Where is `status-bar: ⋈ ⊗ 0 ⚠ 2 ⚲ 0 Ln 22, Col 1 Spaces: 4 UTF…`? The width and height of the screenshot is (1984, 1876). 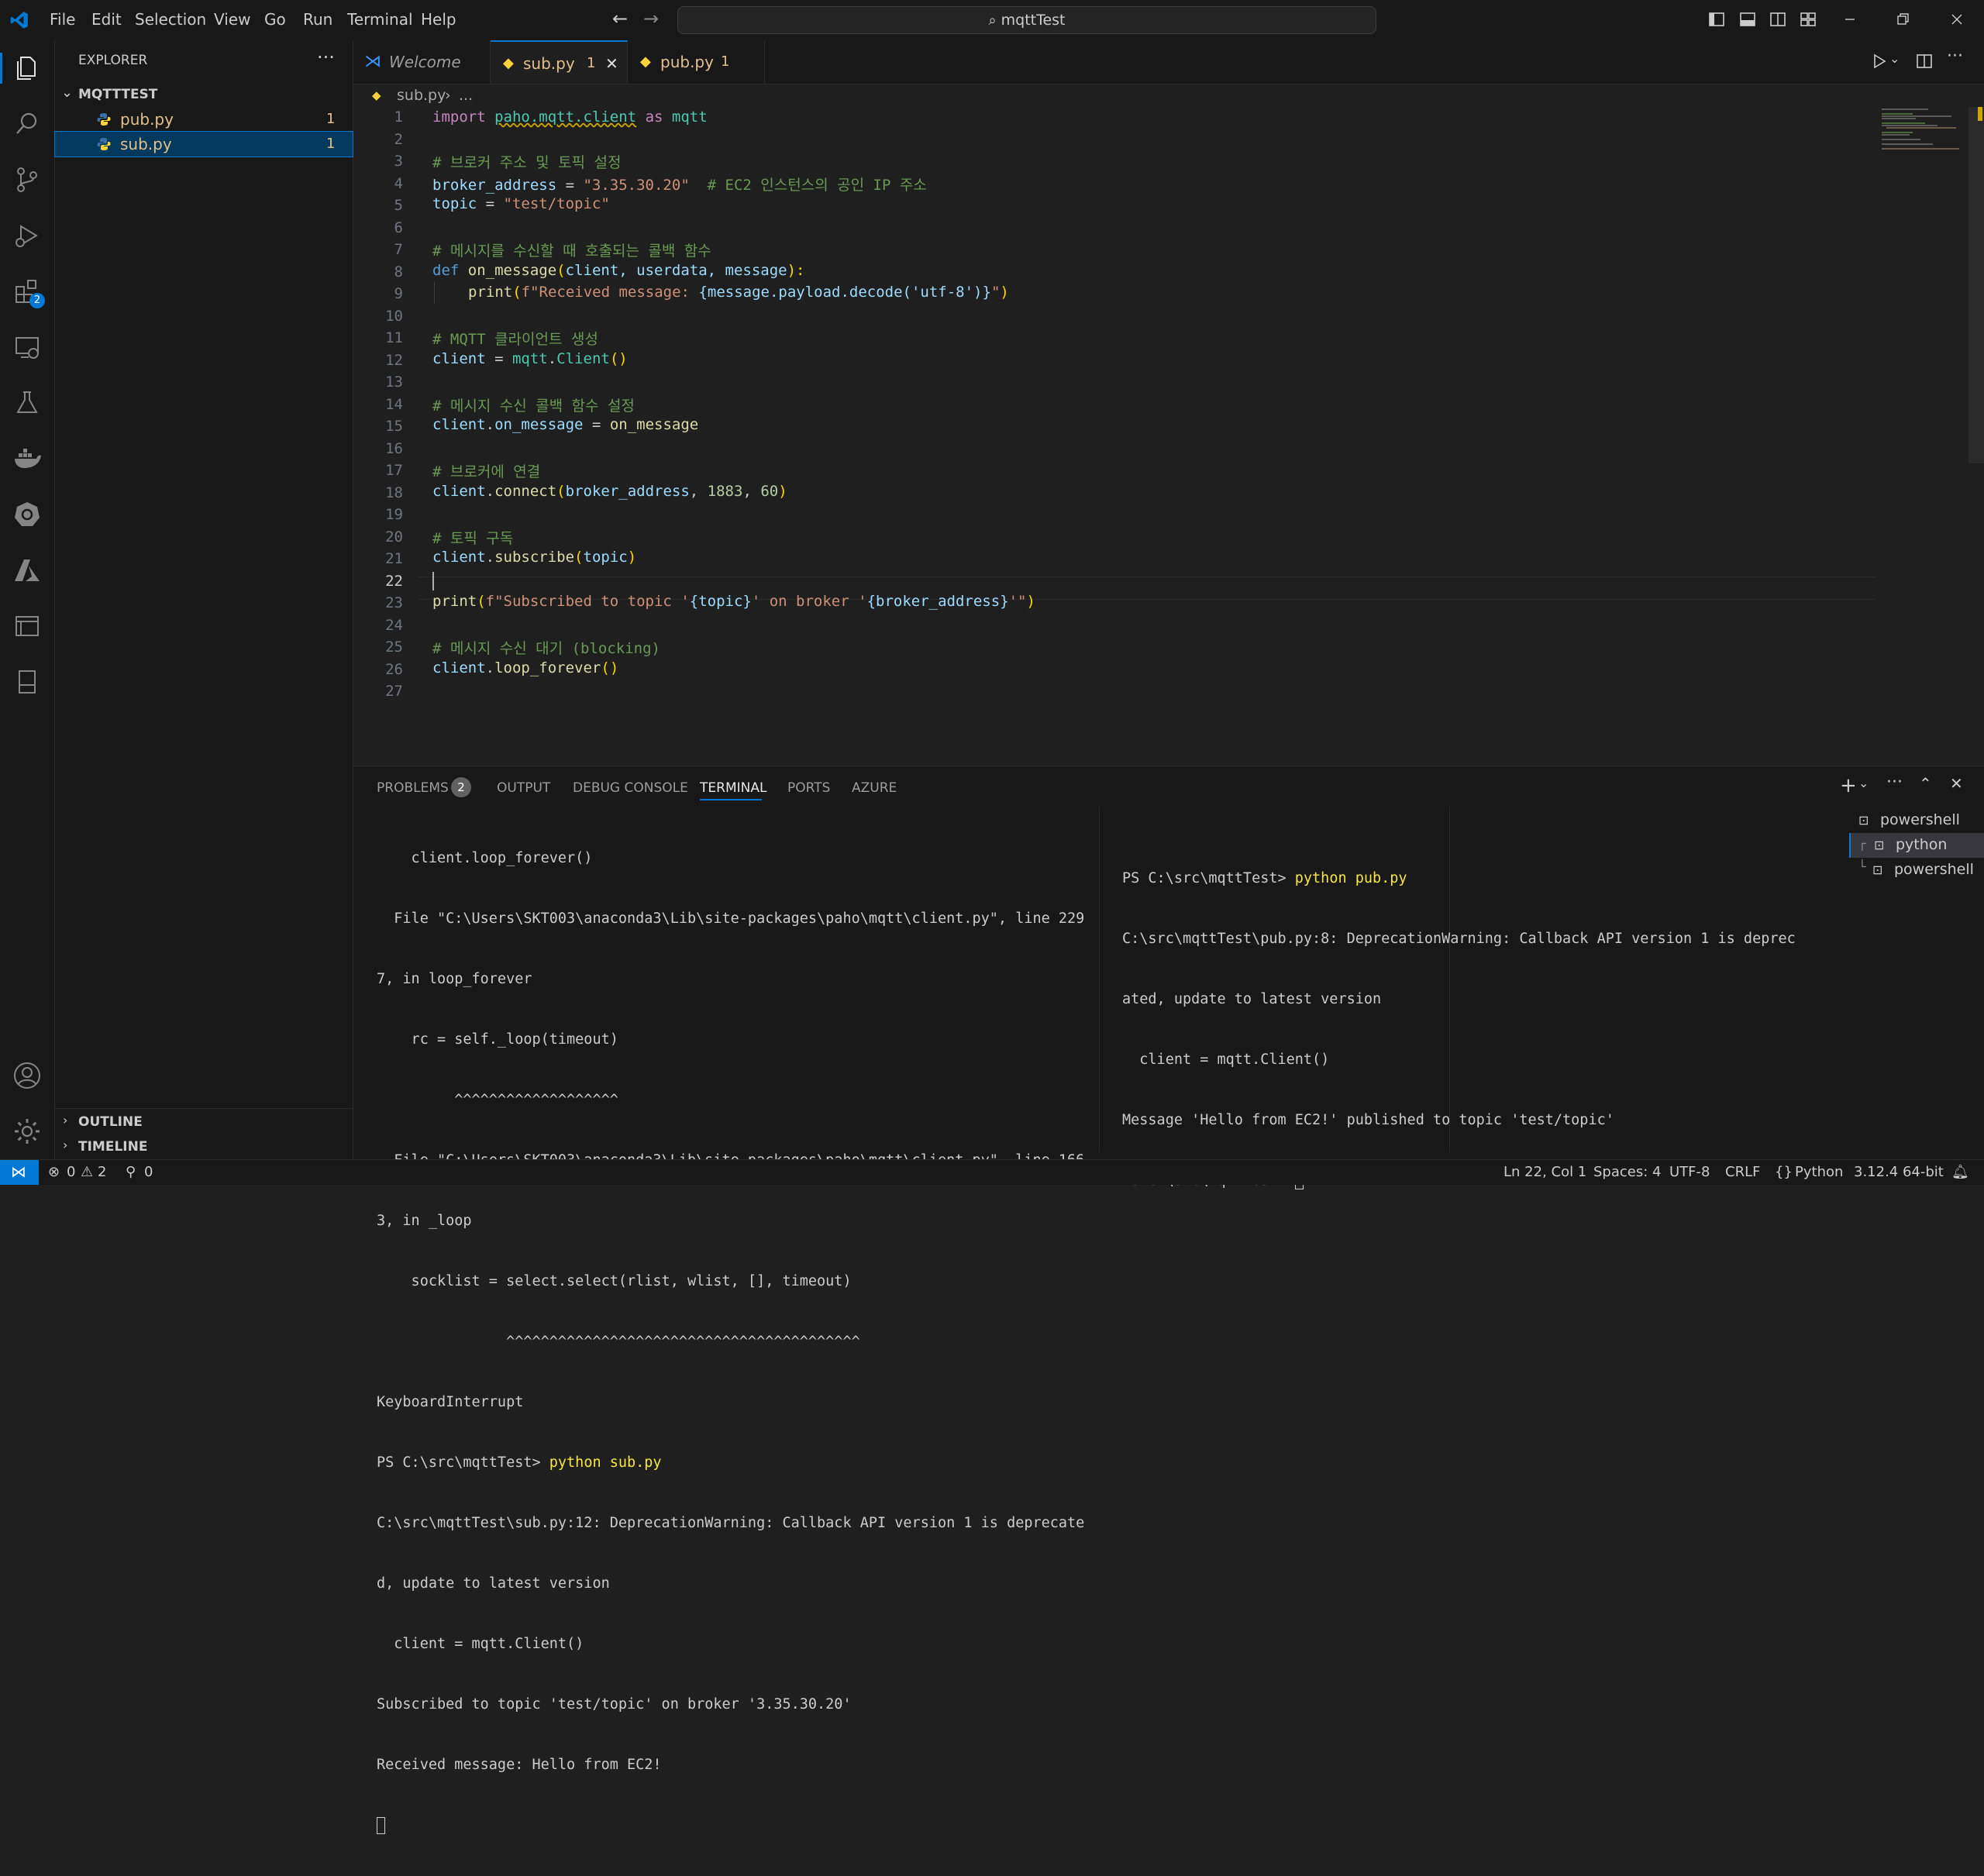 status-bar: ⋈ ⊗ 0 ⚠ 2 ⚲ 0 Ln 22, Col 1 Spaces: 4 UTF… is located at coordinates (992, 1172).